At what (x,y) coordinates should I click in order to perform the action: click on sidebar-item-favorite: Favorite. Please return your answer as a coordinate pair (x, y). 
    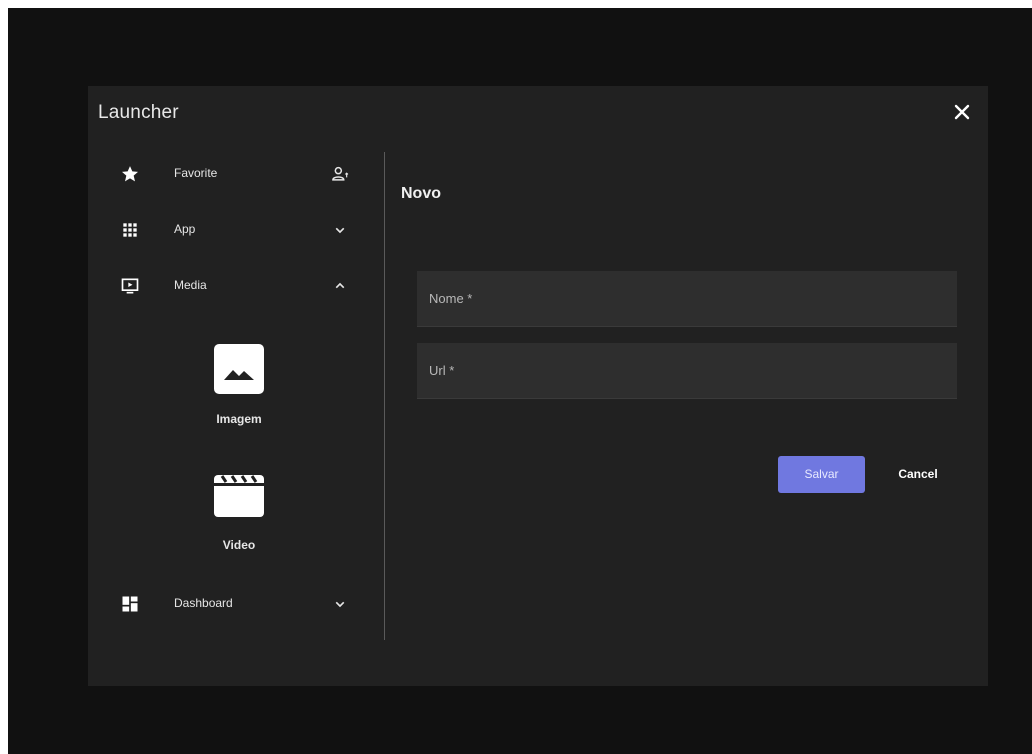
    Looking at the image, I should click on (233, 174).